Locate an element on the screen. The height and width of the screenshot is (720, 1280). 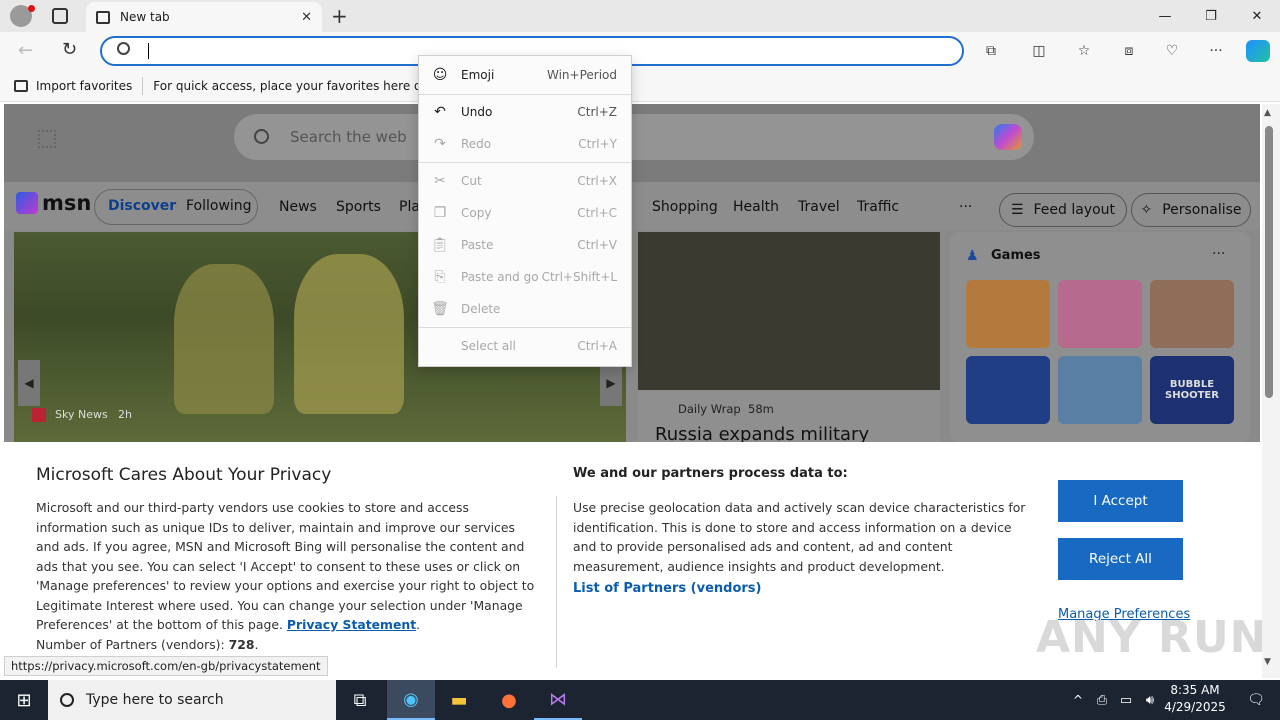
extensions-icon: ⧉ is located at coordinates (991, 51).